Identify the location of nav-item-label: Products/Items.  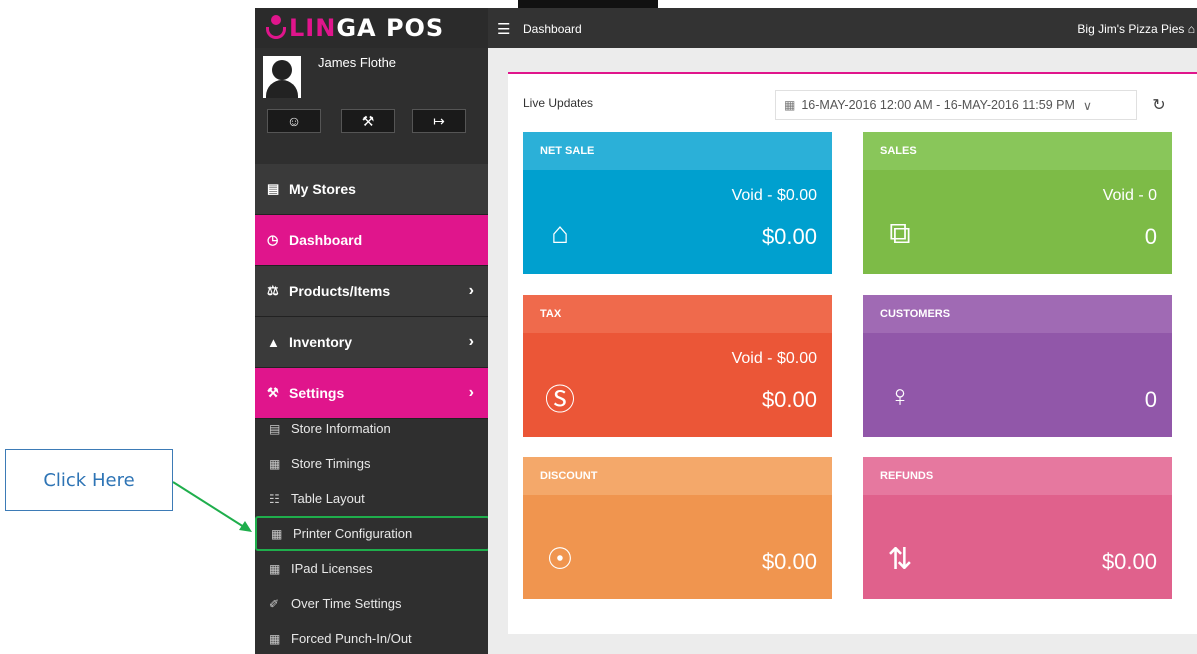
(340, 291).